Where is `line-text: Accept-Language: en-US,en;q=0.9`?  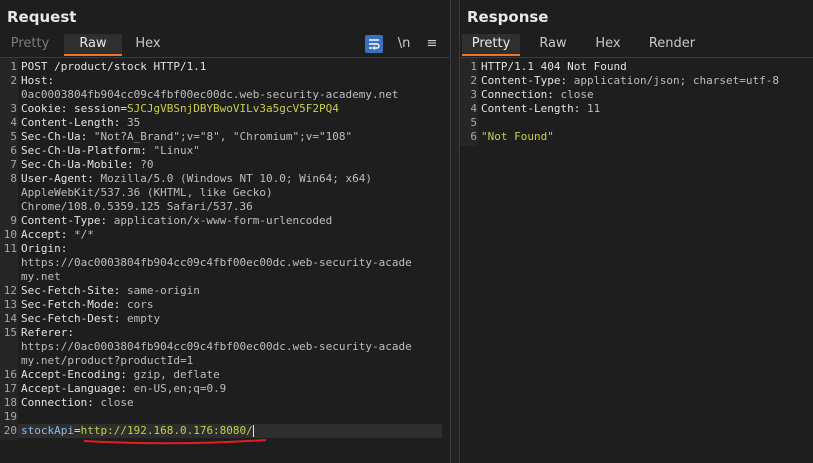 line-text: Accept-Language: en-US,en;q=0.9 is located at coordinates (123, 389).